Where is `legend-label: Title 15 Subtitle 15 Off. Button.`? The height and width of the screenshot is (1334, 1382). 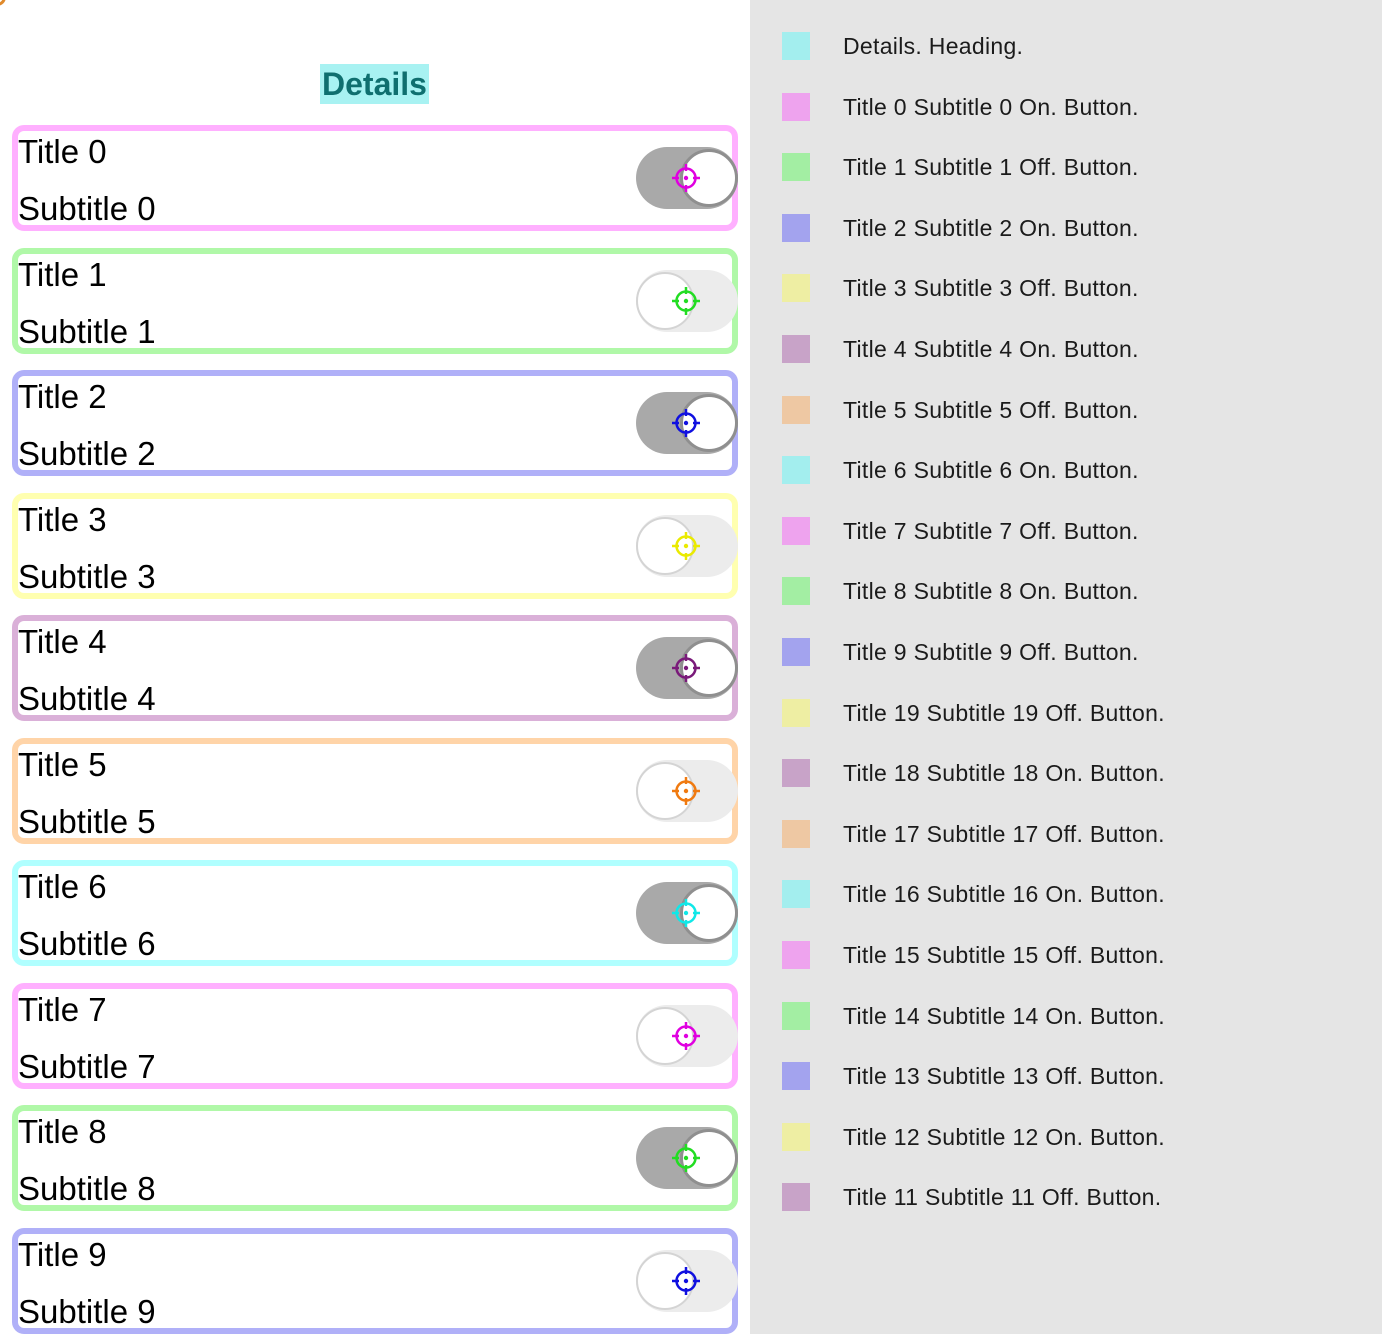 legend-label: Title 15 Subtitle 15 Off. Button. is located at coordinates (1004, 955).